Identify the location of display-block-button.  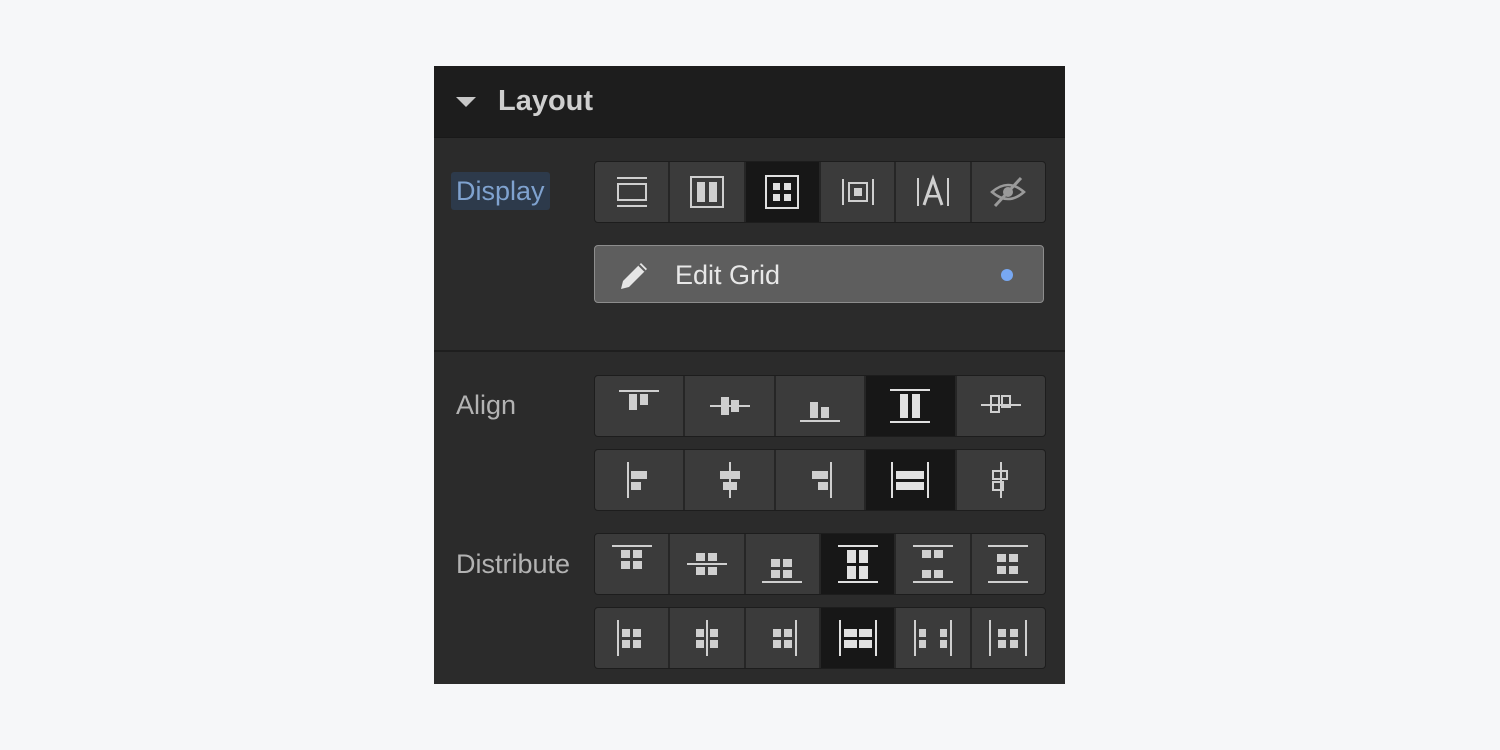
(633, 192).